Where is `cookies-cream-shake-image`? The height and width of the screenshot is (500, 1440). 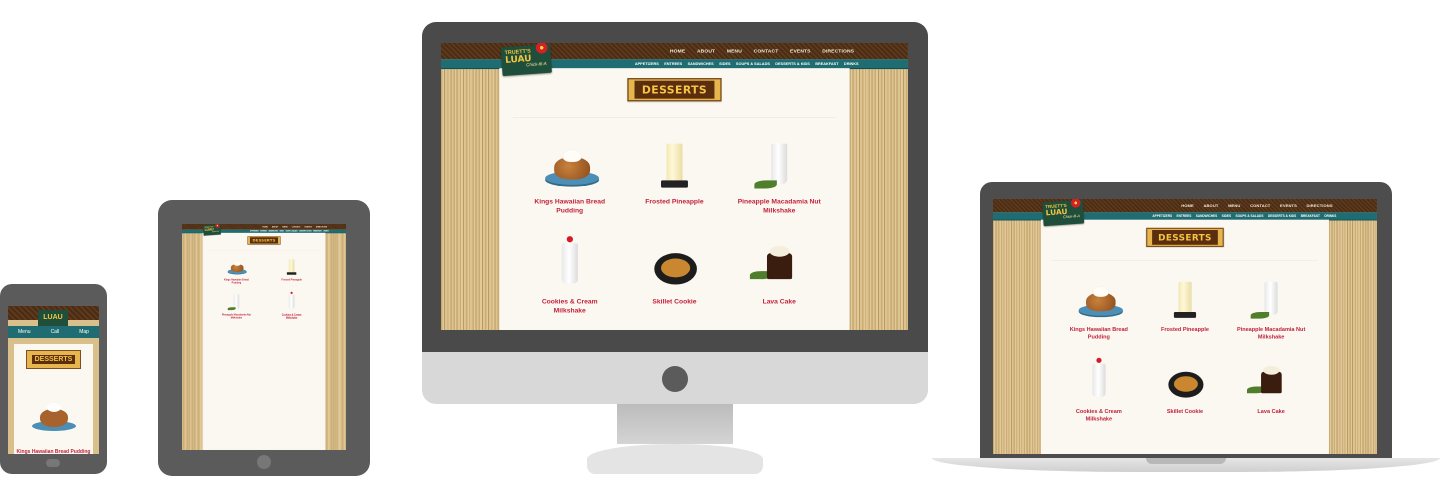 cookies-cream-shake-image is located at coordinates (1099, 381).